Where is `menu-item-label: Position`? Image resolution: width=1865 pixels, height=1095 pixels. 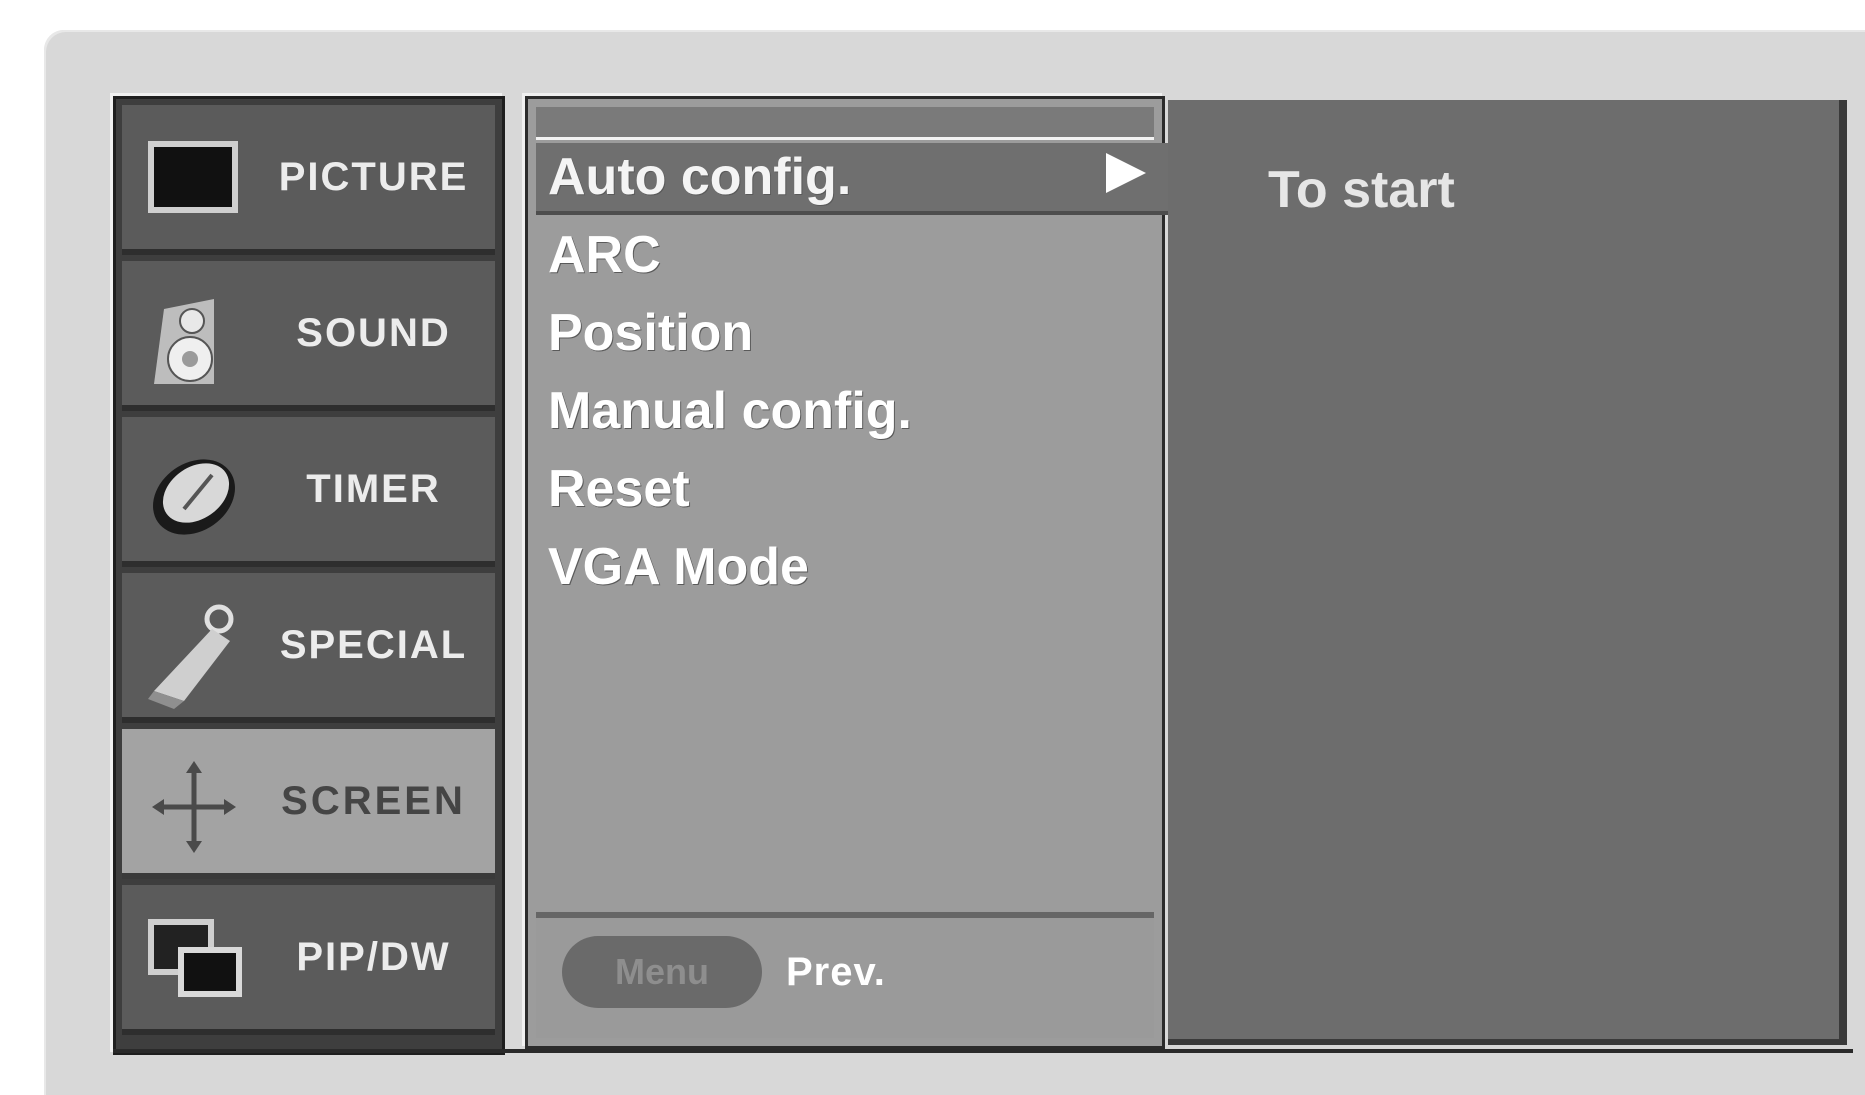 menu-item-label: Position is located at coordinates (651, 333).